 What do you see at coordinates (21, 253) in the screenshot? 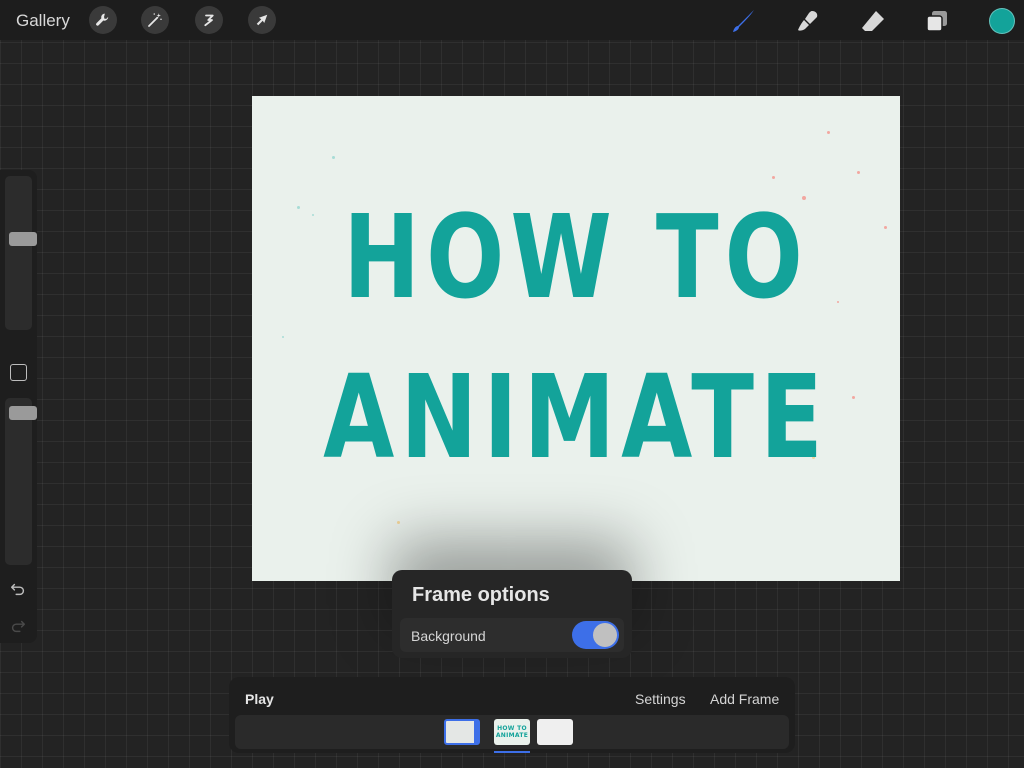
I see `brush-size-slider` at bounding box center [21, 253].